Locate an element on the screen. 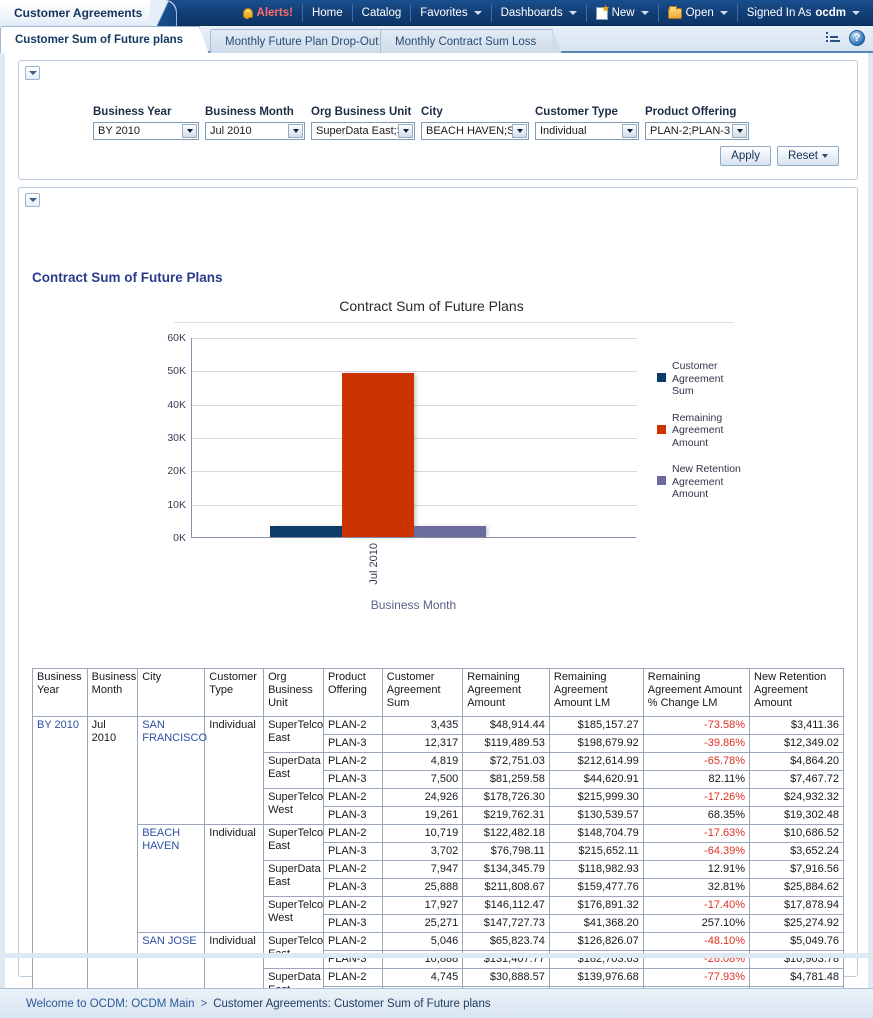 The height and width of the screenshot is (1018, 873). cell-remaining-agreement-amount-lm: $198,679.92 is located at coordinates (596, 743).